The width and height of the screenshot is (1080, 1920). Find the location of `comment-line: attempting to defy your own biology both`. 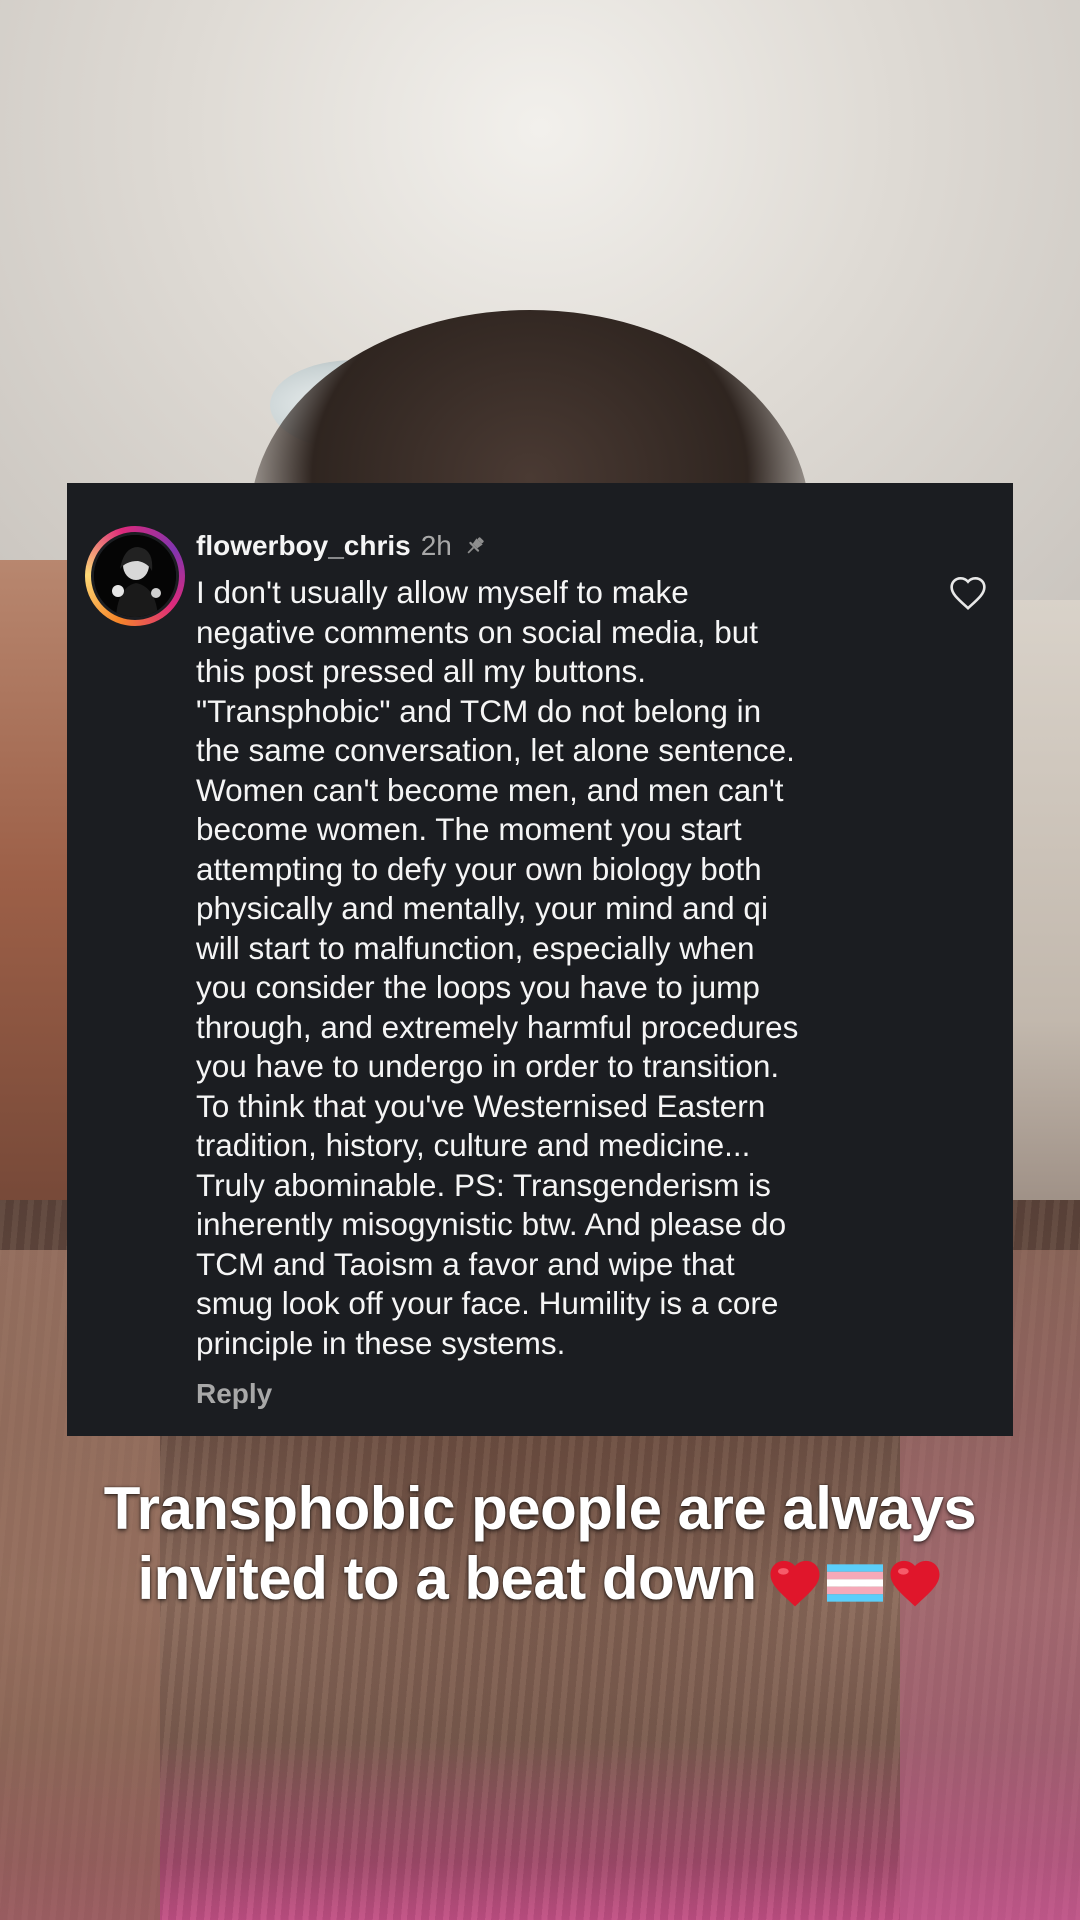

comment-line: attempting to defy your own biology both is located at coordinates (479, 868).